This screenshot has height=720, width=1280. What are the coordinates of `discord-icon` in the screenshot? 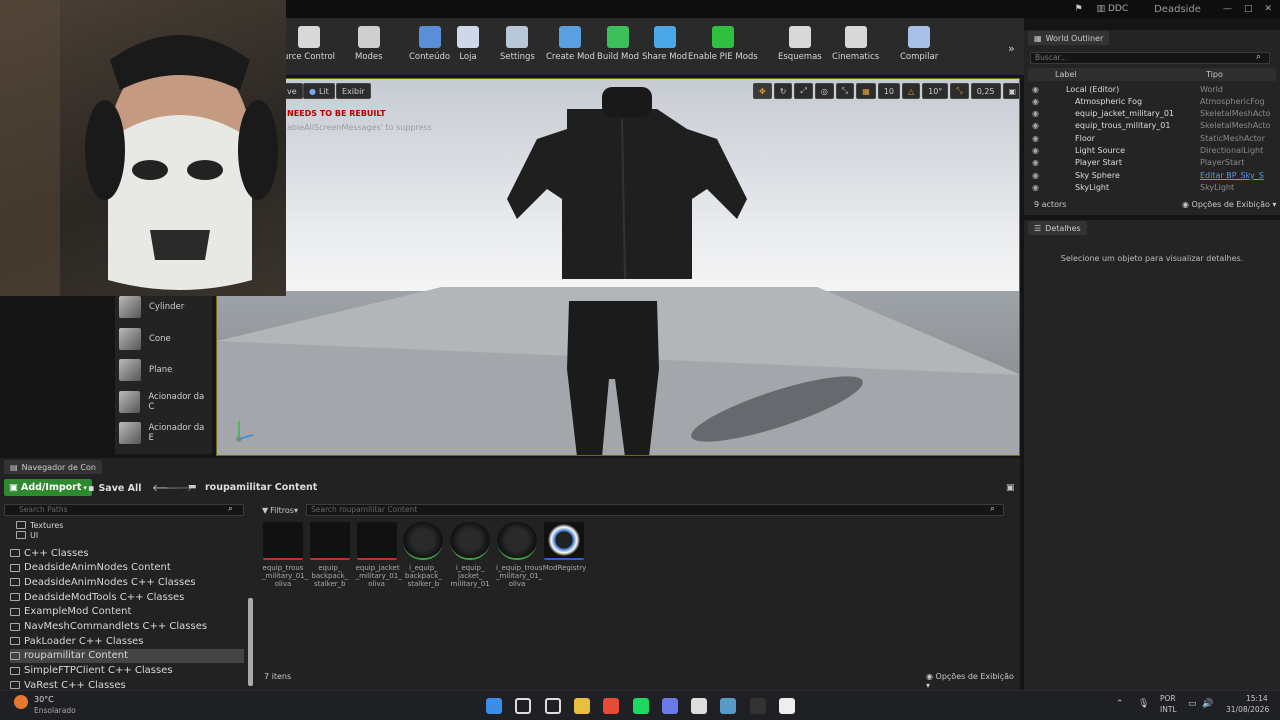 It's located at (669, 706).